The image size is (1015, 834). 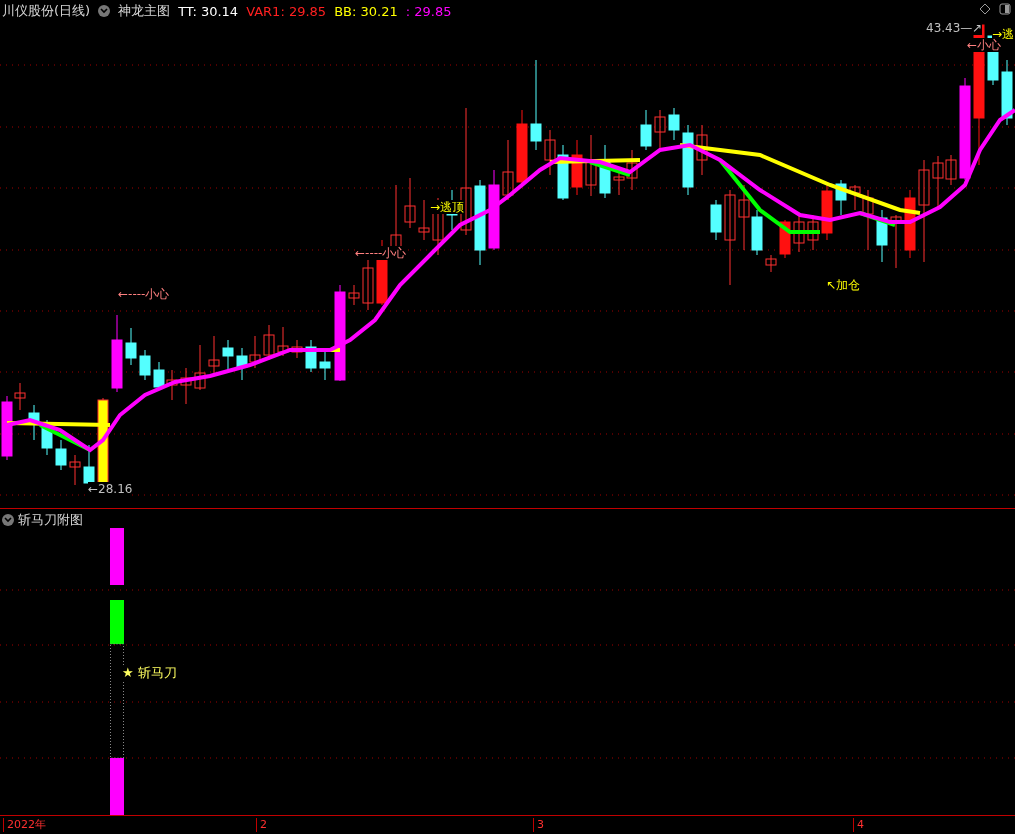 I want to click on axis-label: 2, so click(x=261, y=825).